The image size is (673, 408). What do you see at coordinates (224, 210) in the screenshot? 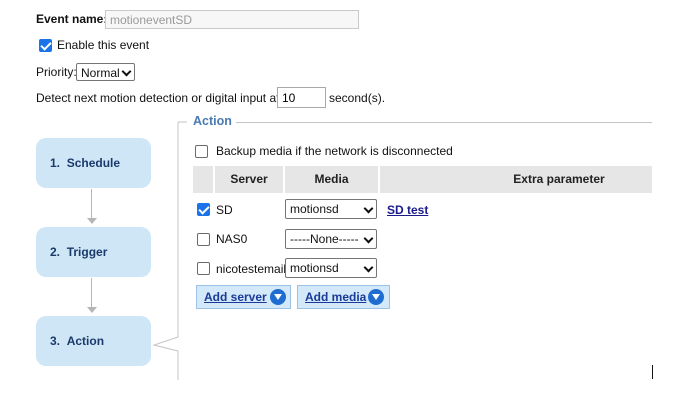
I see `server-name: SD` at bounding box center [224, 210].